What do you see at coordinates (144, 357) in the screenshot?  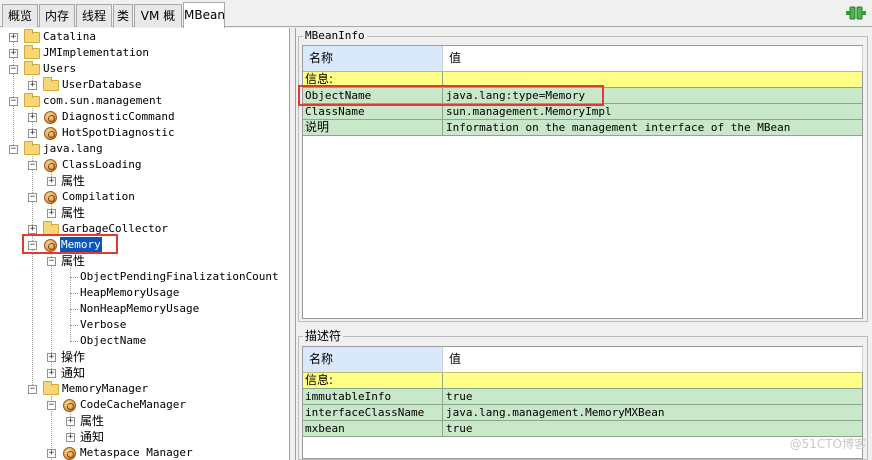 I see `tree-node-operations: + 操作` at bounding box center [144, 357].